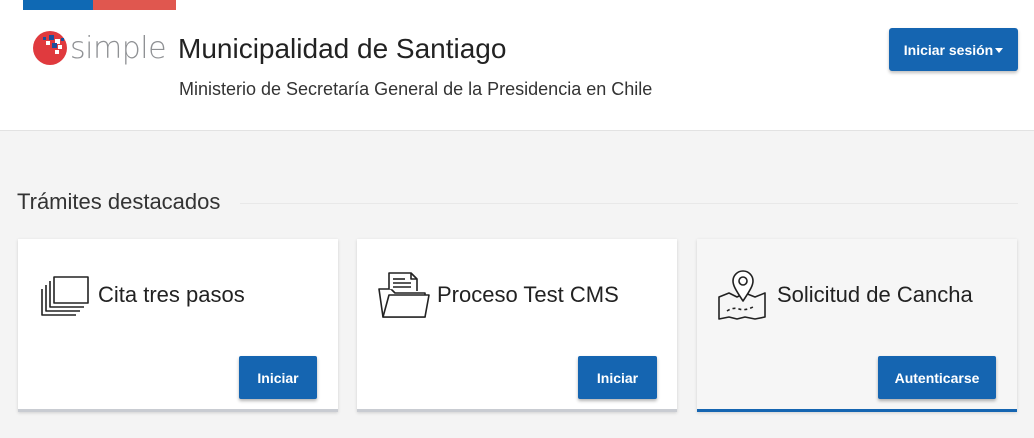  What do you see at coordinates (178, 325) in the screenshot?
I see `tramite-card-cita-tres-pasos: Cita tres pasos Iniciar` at bounding box center [178, 325].